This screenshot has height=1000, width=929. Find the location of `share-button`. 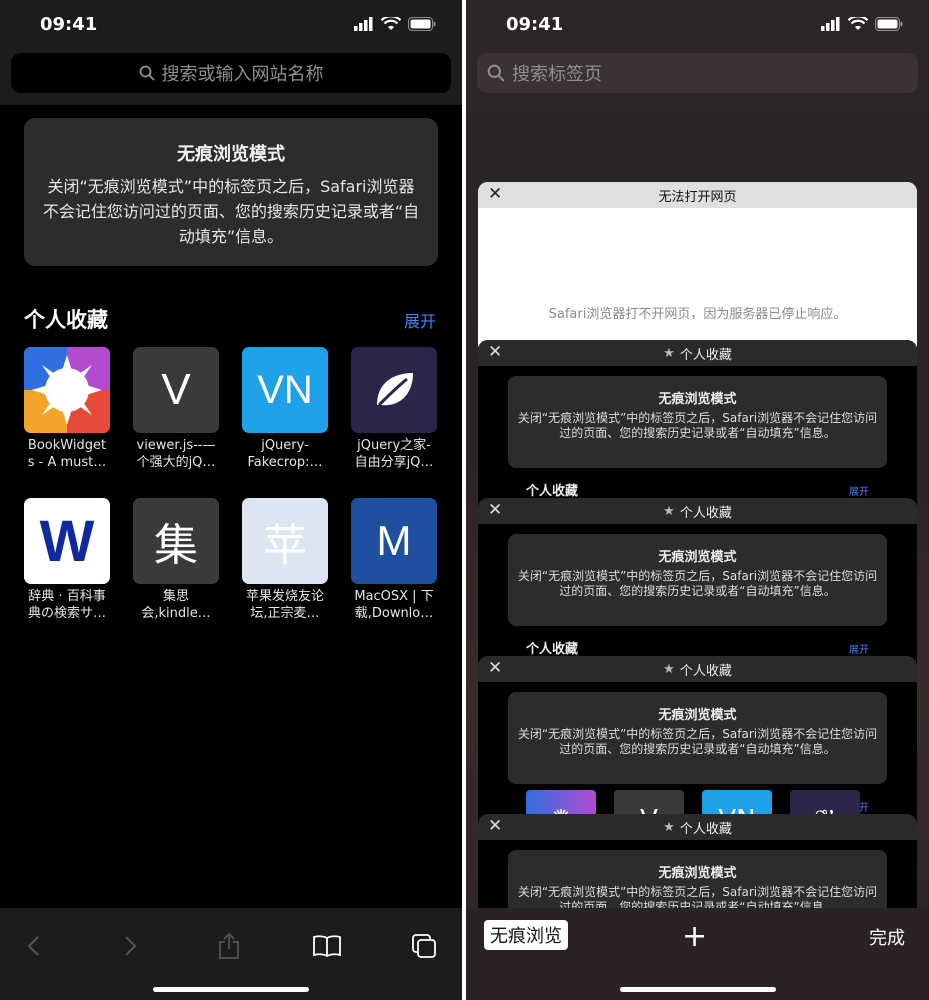

share-button is located at coordinates (229, 946).